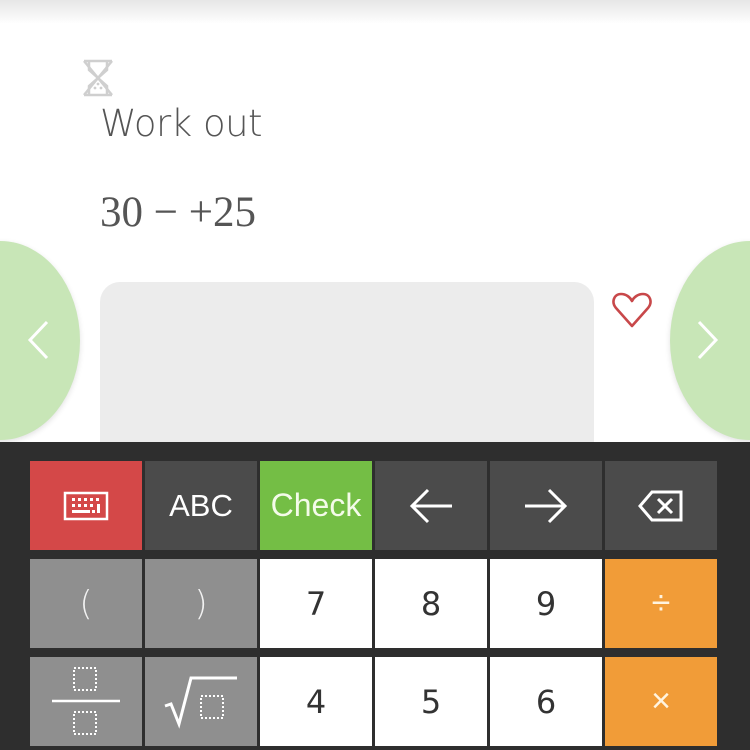 The height and width of the screenshot is (750, 750). I want to click on digit-7-key: 7, so click(316, 603).